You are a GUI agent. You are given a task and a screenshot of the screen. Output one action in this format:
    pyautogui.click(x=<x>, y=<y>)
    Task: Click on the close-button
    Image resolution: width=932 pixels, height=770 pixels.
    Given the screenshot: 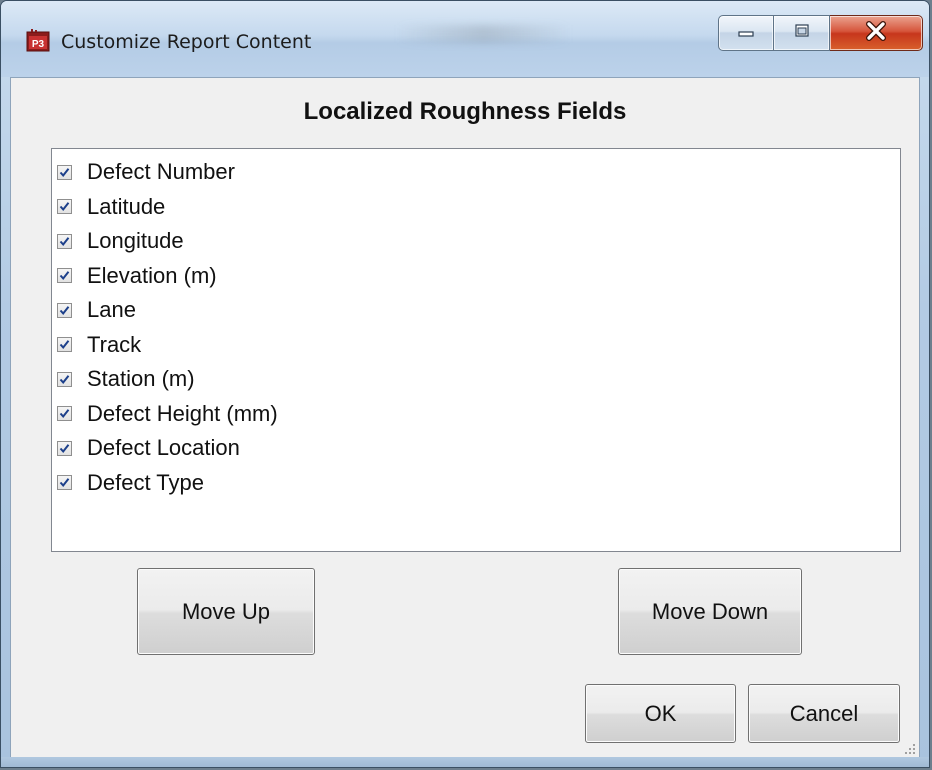 What is the action you would take?
    pyautogui.click(x=876, y=33)
    